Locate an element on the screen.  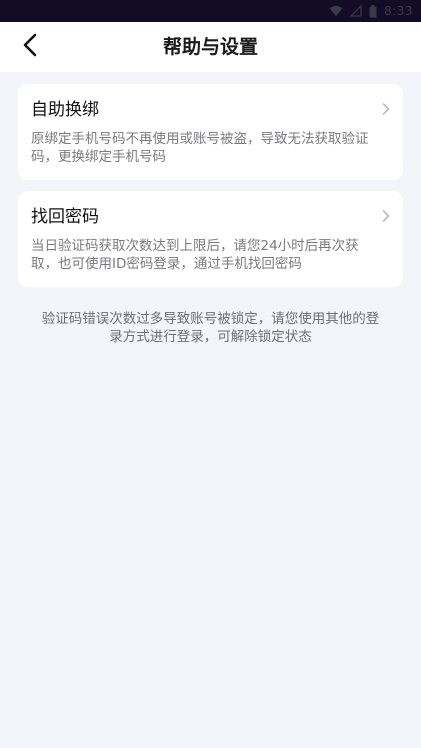
status-time: 8:33 is located at coordinates (398, 11).